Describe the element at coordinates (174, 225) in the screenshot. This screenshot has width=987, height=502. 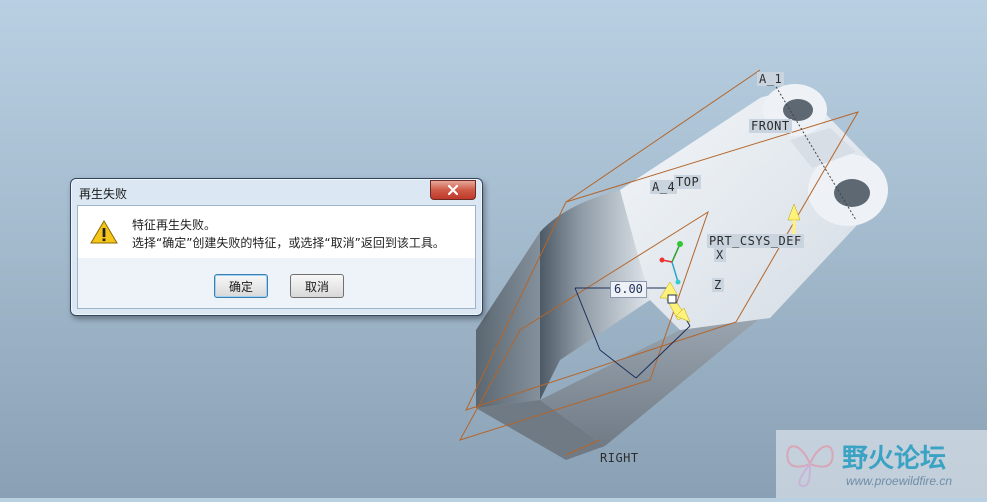
I see `message-line-1: 特征再生失败。` at that location.